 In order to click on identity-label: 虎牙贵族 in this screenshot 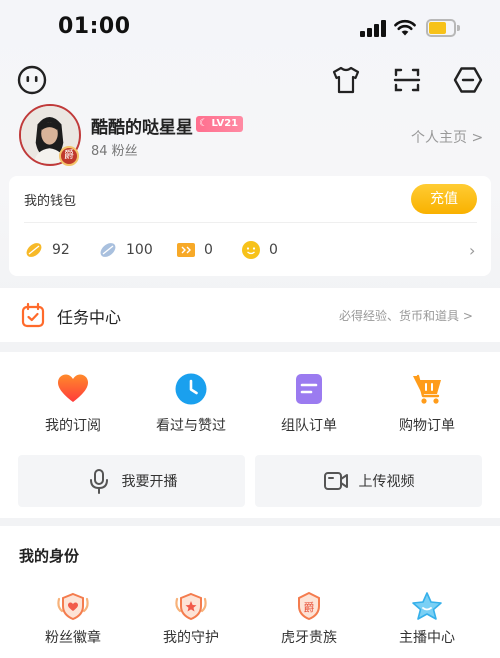, I will do `click(309, 638)`.